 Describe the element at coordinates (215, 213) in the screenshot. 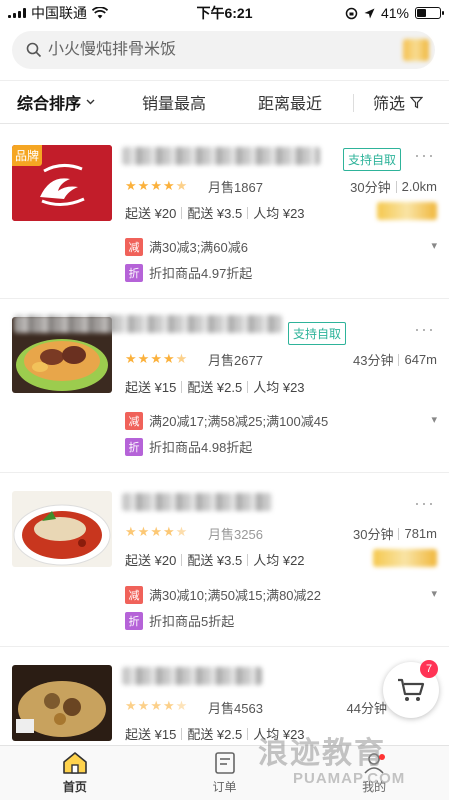

I see `delivery-fee: 配送 ¥3.5` at that location.